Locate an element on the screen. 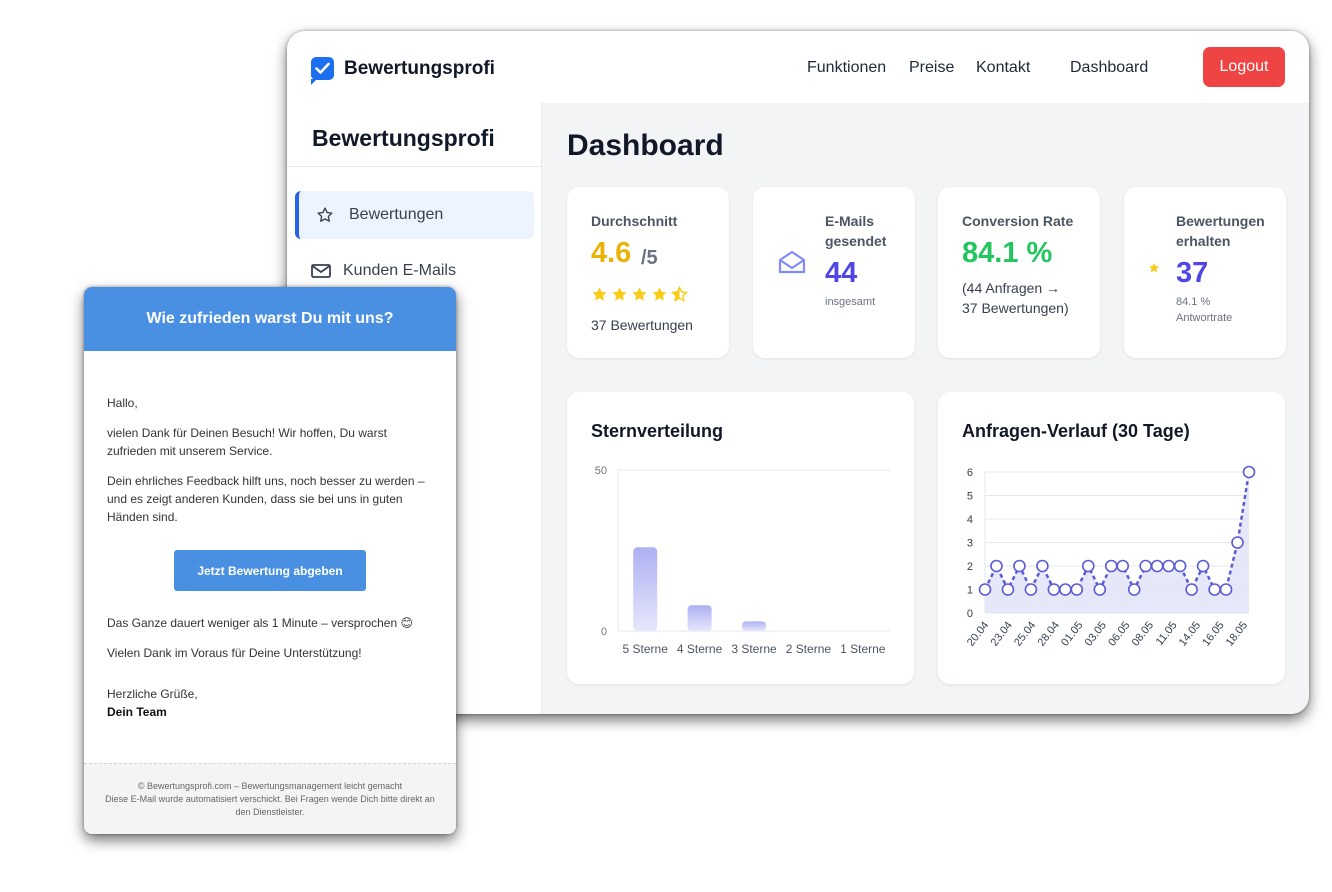 The width and height of the screenshot is (1332, 892). star-rating is located at coordinates (639, 294).